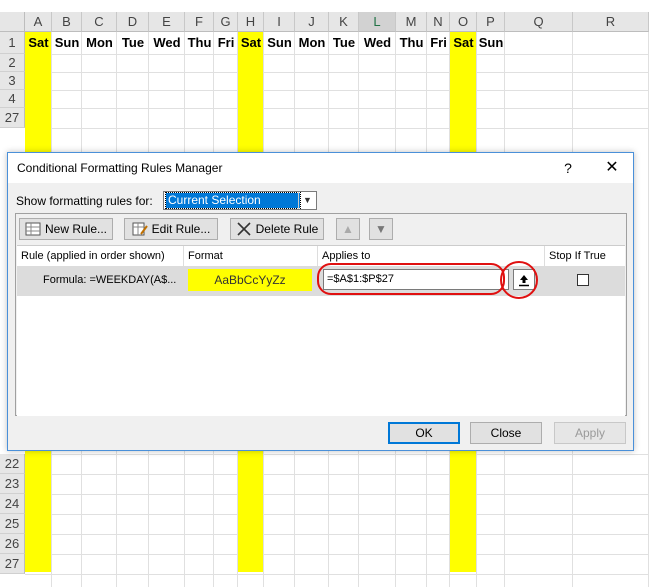 The image size is (649, 587). I want to click on row-header-24: 24, so click(12, 504).